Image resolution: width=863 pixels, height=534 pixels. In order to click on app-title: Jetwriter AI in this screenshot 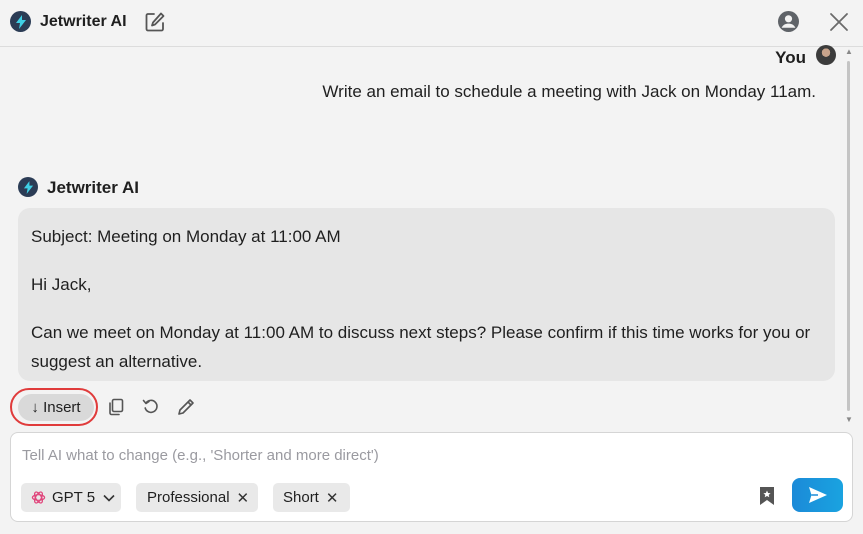, I will do `click(83, 21)`.